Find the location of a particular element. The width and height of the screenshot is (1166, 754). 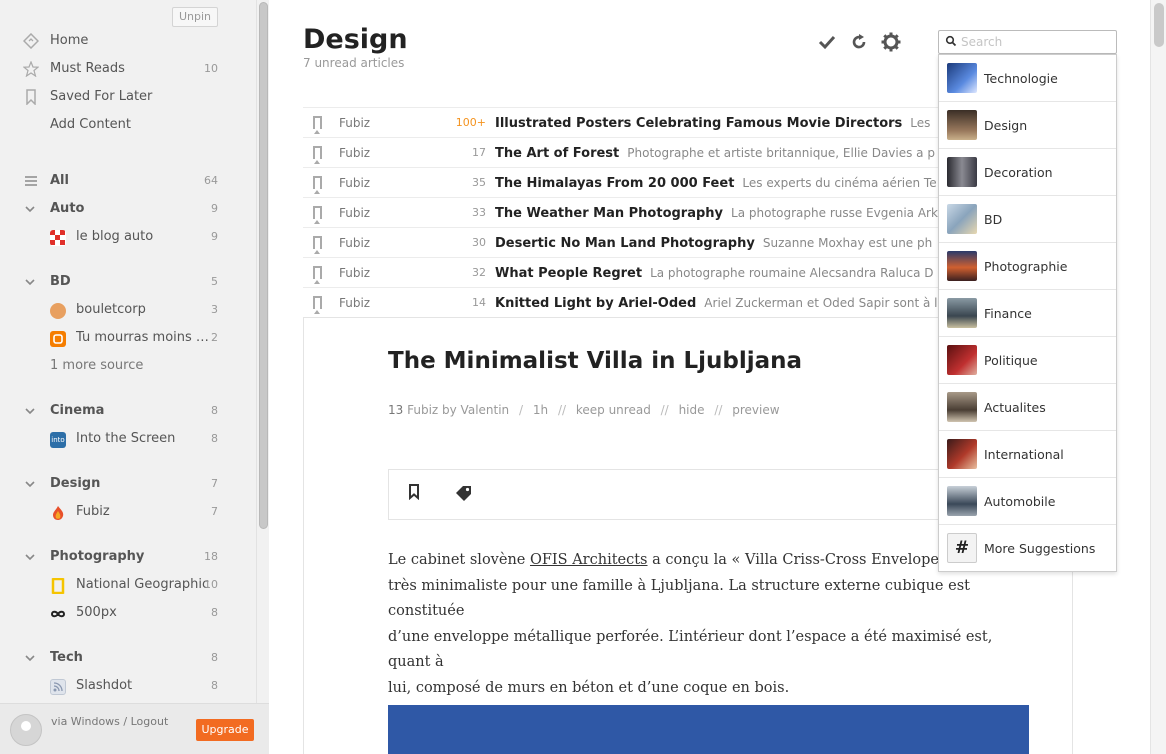

suggestion-automobile: Automobile is located at coordinates (1027, 501).